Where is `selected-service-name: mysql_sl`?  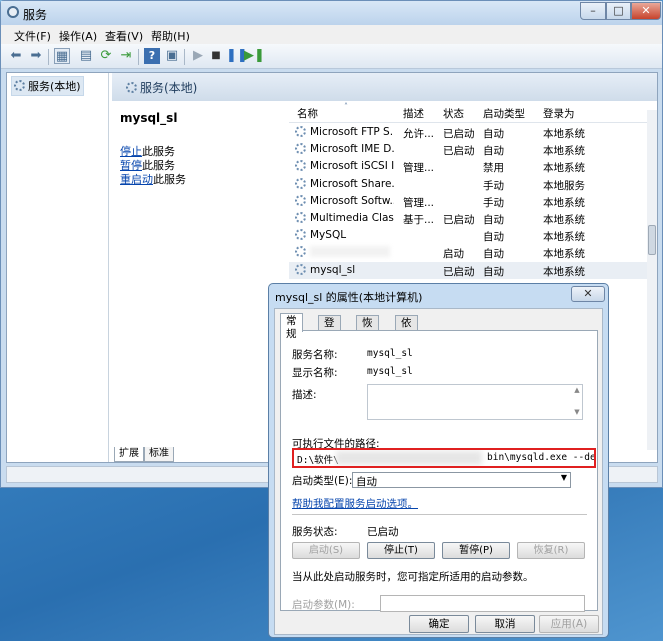
selected-service-name: mysql_sl is located at coordinates (149, 118).